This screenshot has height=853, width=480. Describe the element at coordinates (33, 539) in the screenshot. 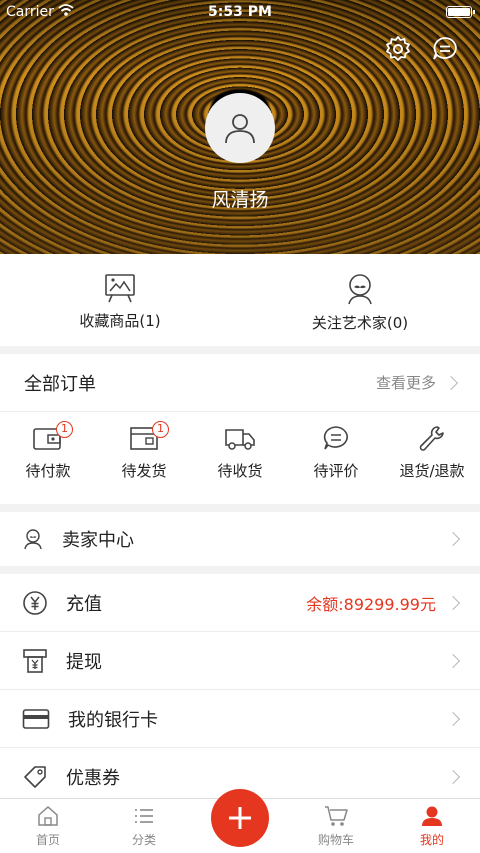

I see `seller-icon` at that location.